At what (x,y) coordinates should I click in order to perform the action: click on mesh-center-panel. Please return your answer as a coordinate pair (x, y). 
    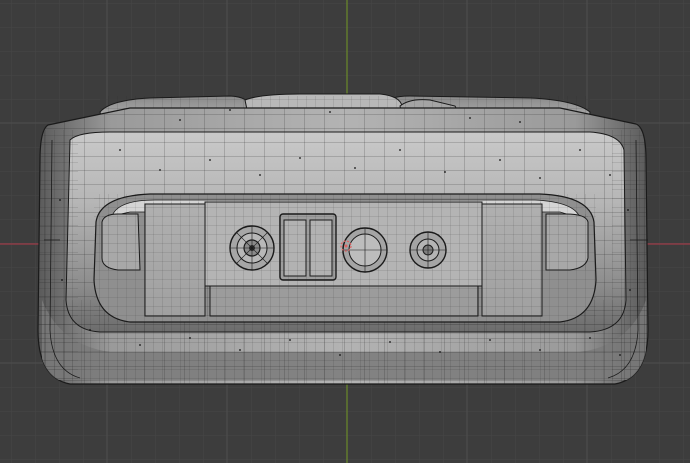
    Looking at the image, I should click on (343, 259).